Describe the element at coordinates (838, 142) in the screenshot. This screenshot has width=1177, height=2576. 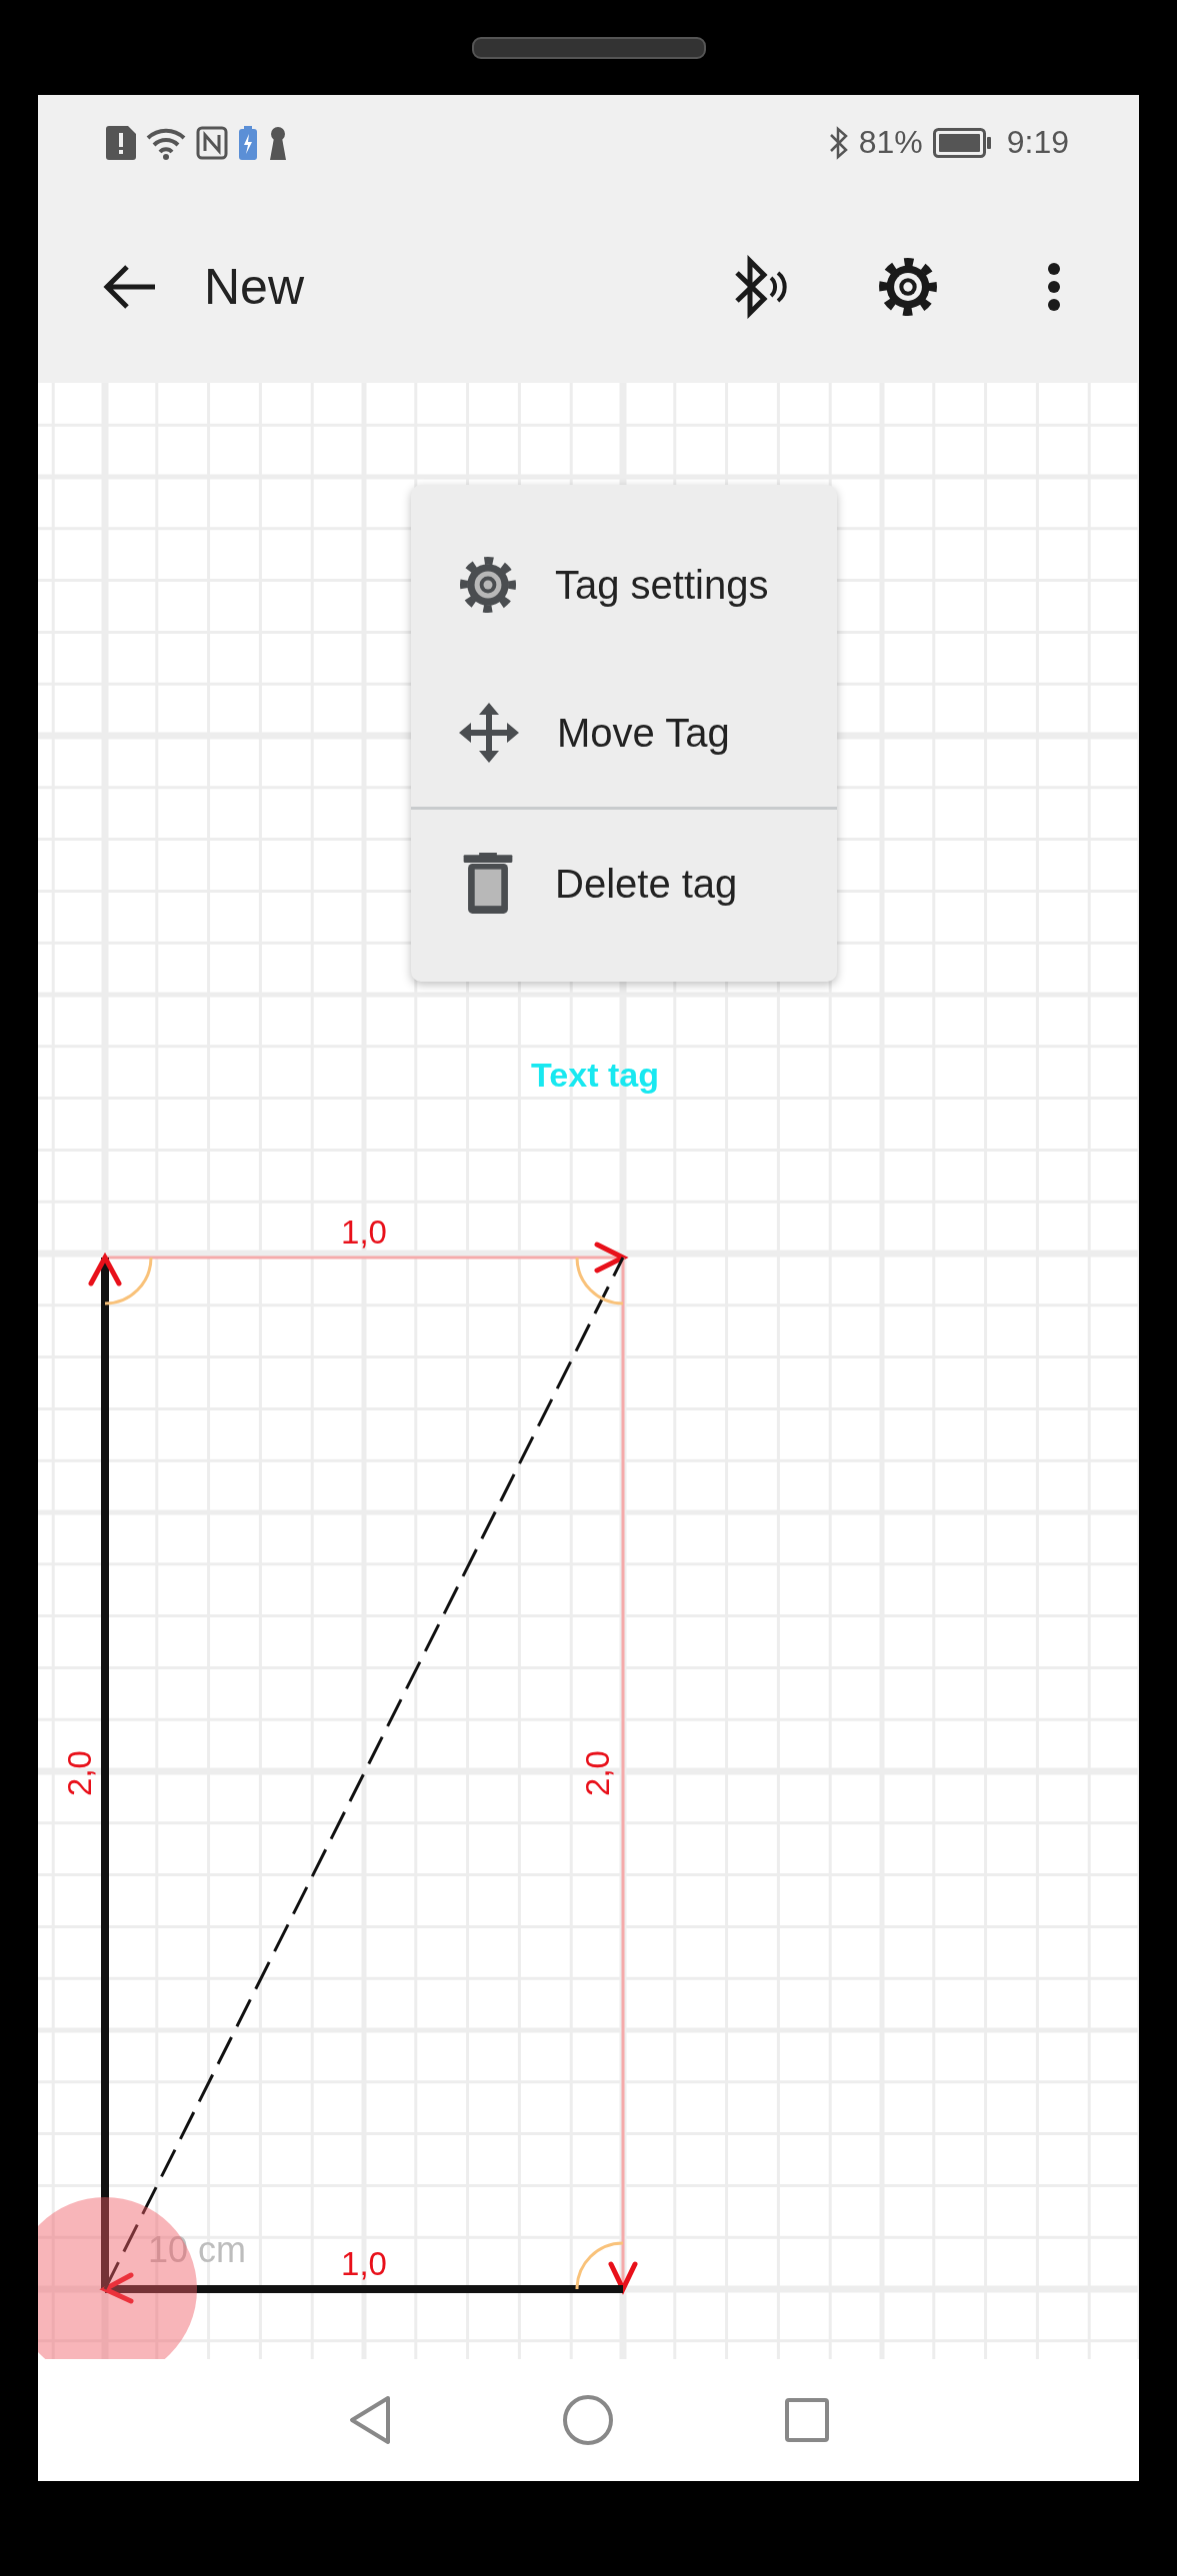
I see `bluetooth-icon` at that location.